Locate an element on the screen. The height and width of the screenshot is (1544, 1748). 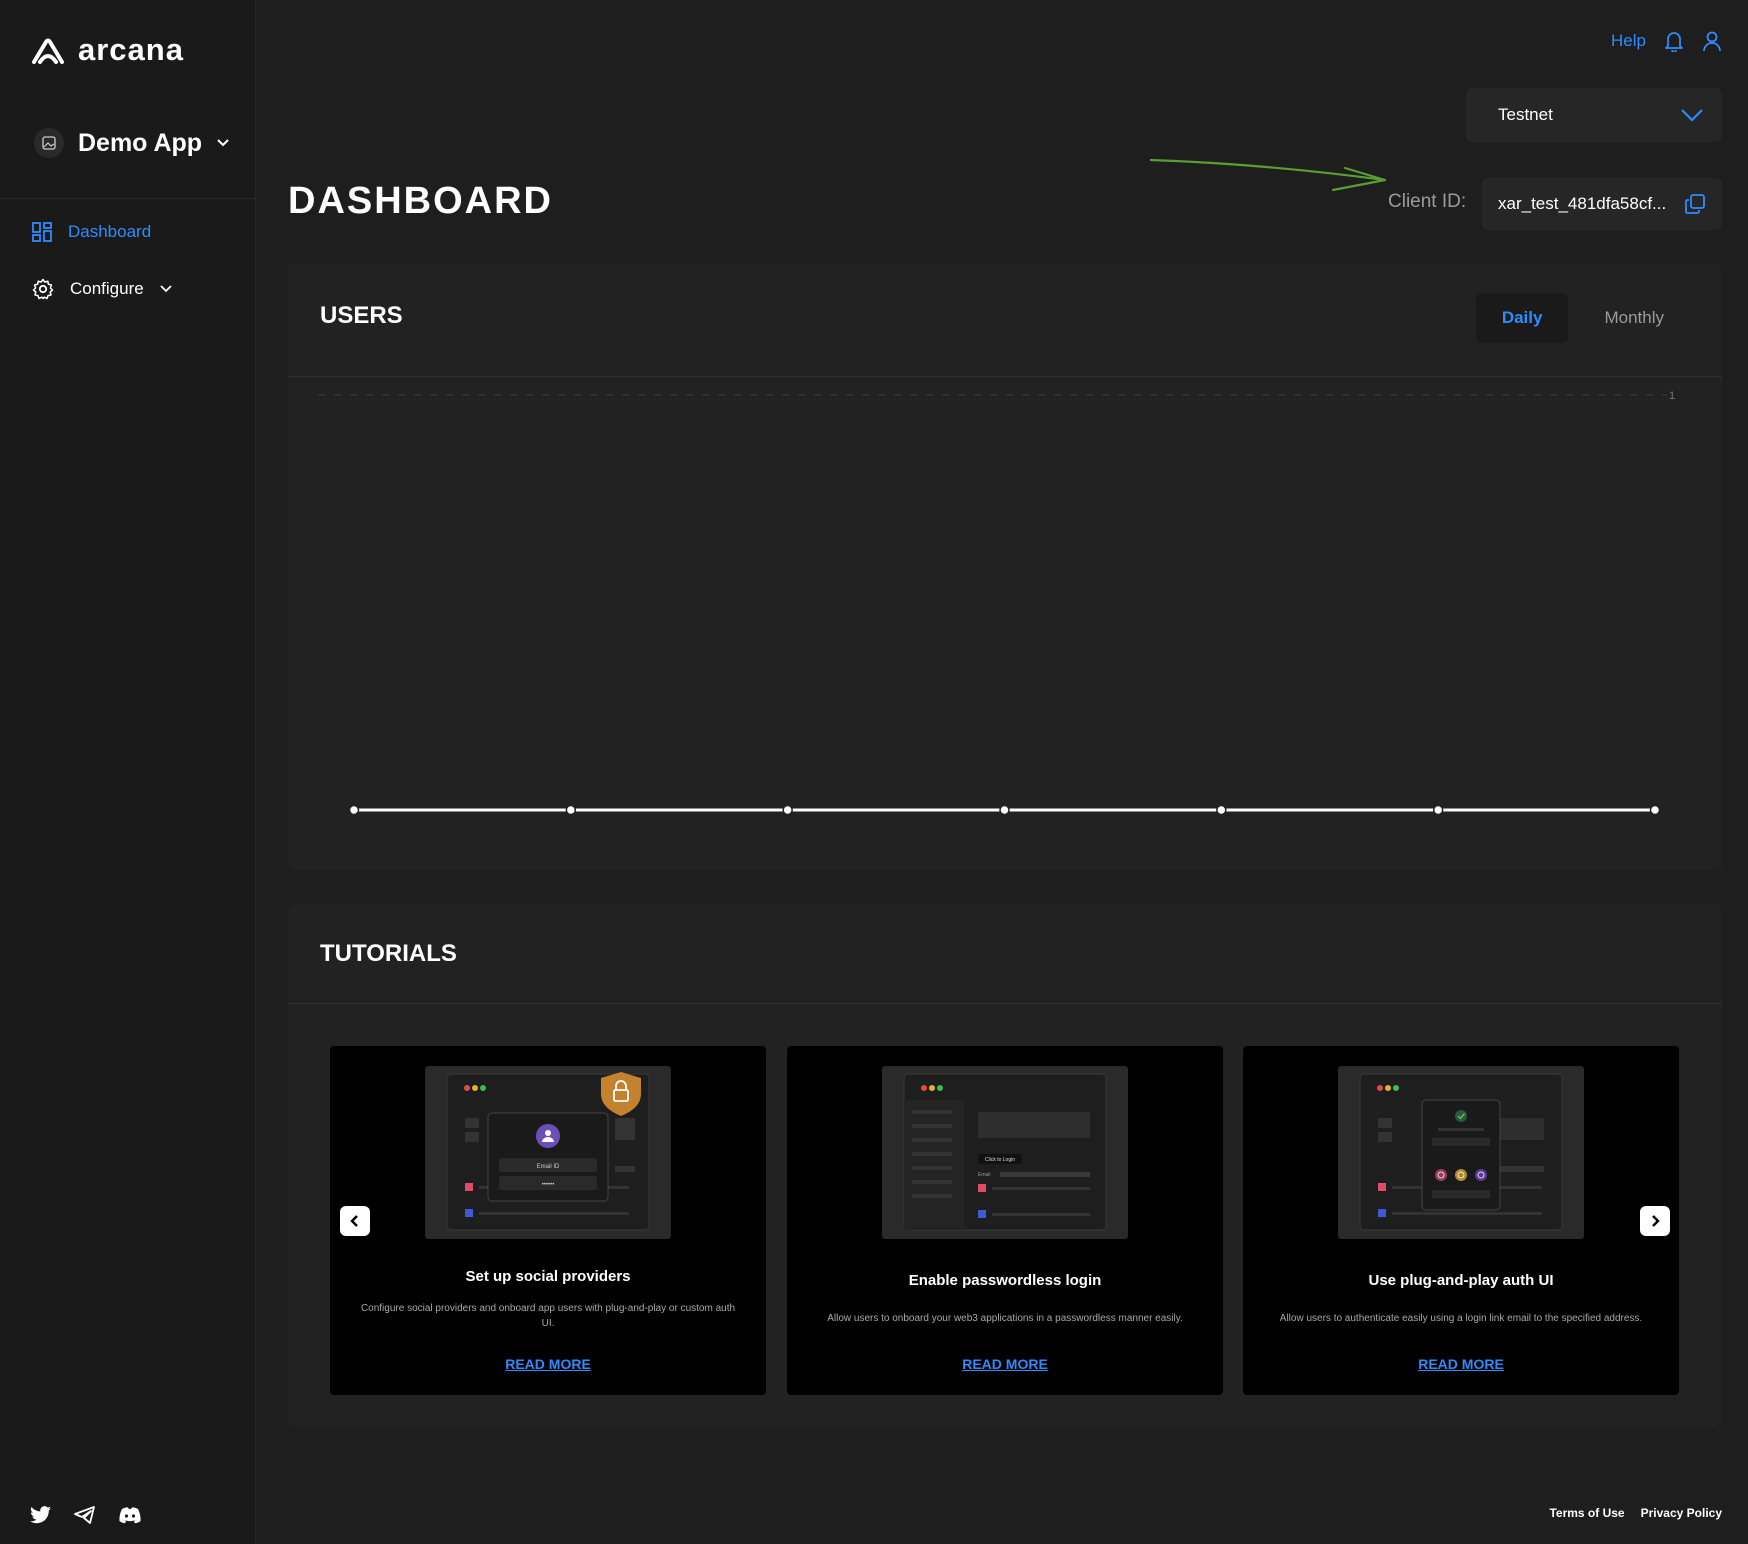
thumb-password-text: •••••• is located at coordinates (548, 1185).